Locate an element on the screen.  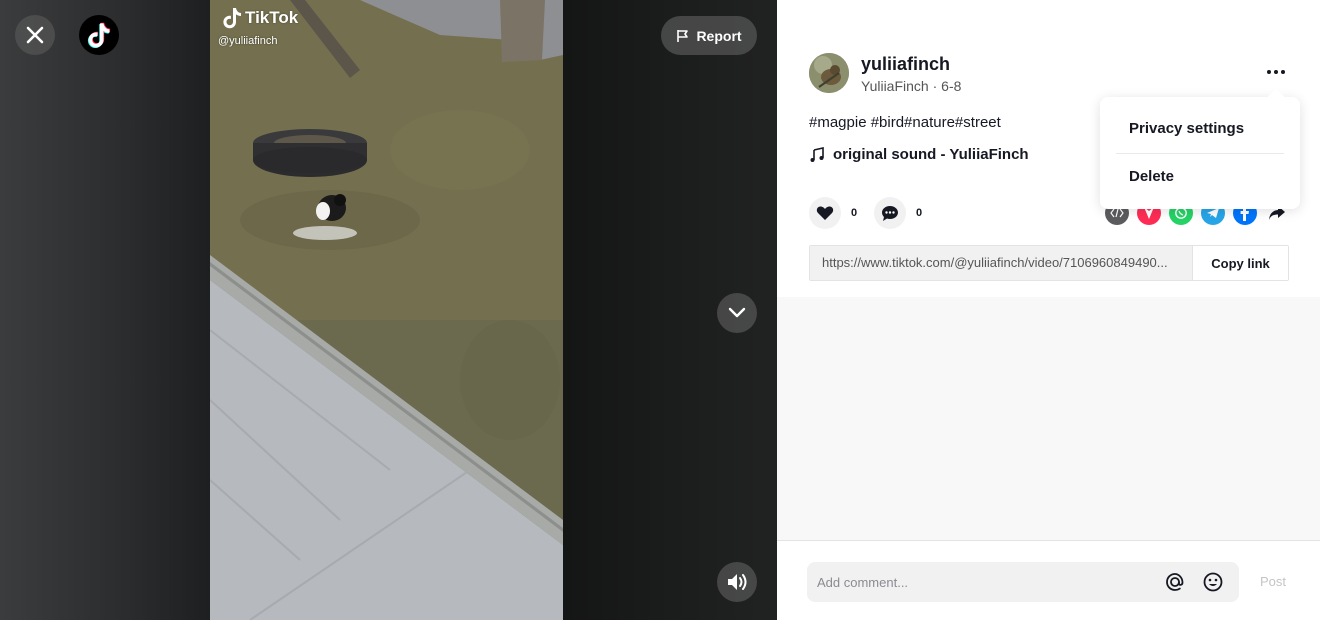
comment-stat: 0 is located at coordinates (898, 213).